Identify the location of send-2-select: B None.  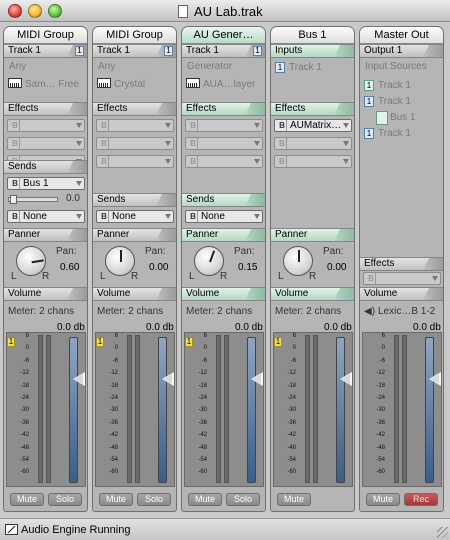
(46, 216).